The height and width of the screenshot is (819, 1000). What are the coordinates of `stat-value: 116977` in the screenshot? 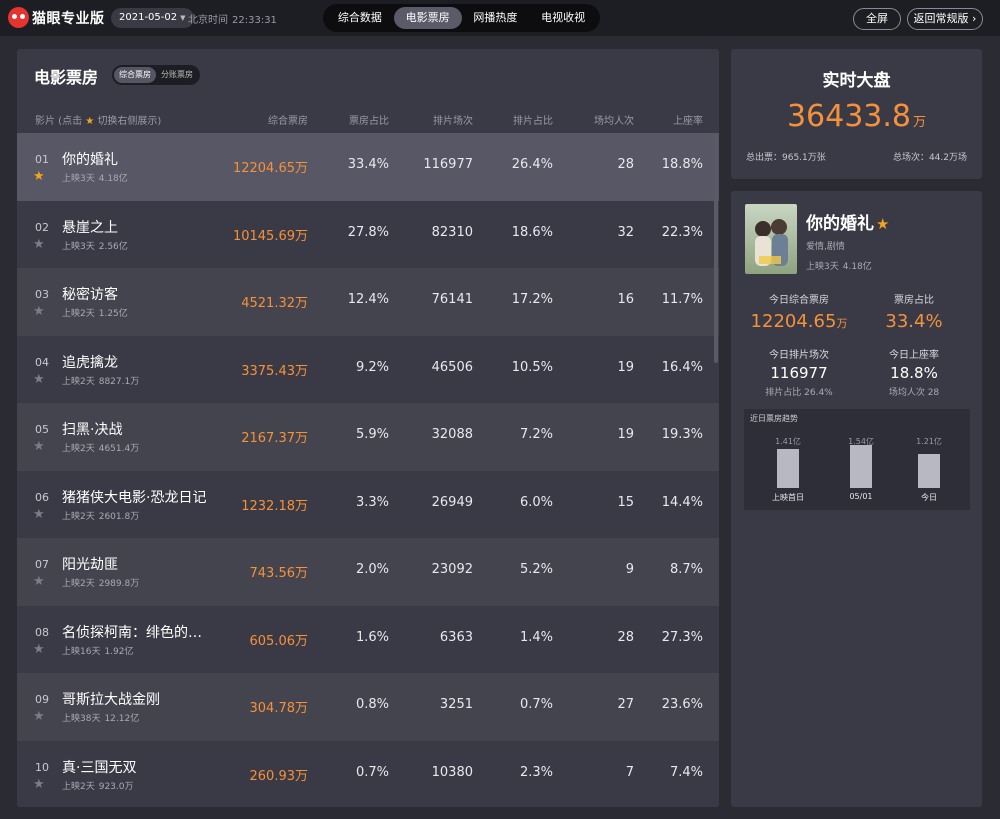 It's located at (799, 373).